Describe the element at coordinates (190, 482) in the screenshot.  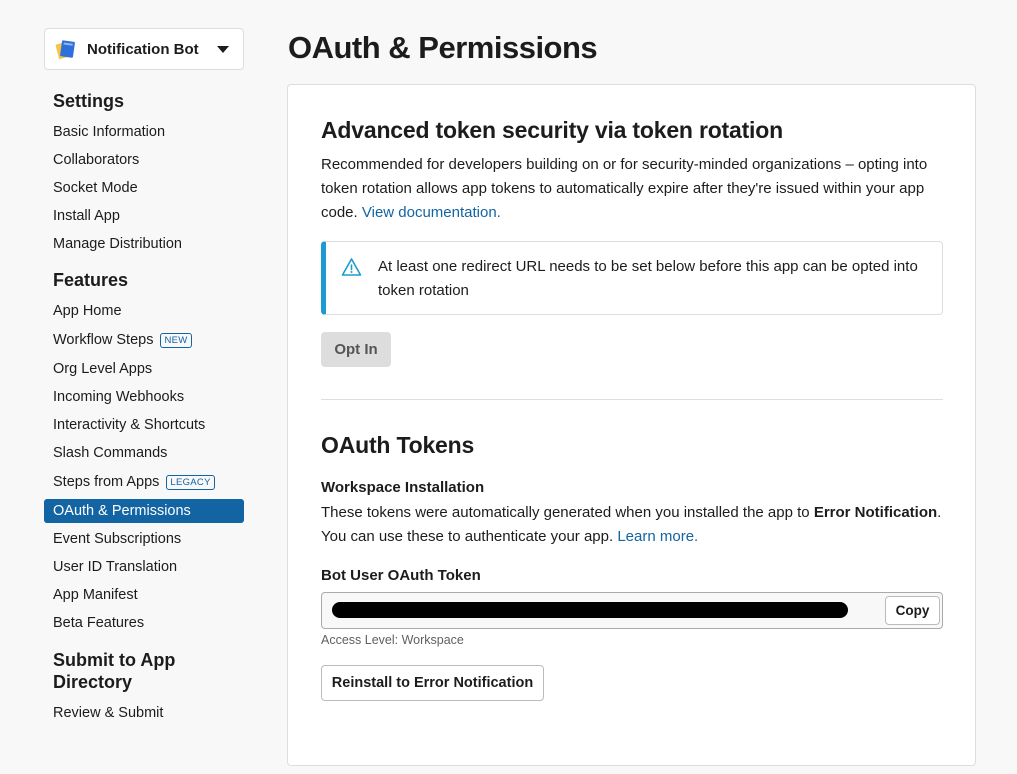
I see `legacy-badge: LEGACY` at that location.